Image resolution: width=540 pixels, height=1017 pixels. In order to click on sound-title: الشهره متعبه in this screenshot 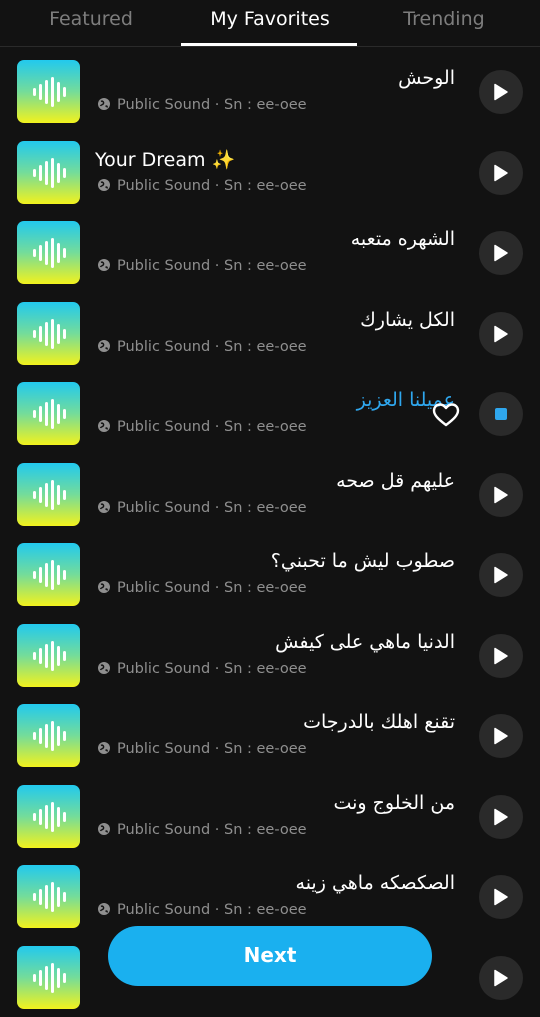, I will do `click(275, 239)`.